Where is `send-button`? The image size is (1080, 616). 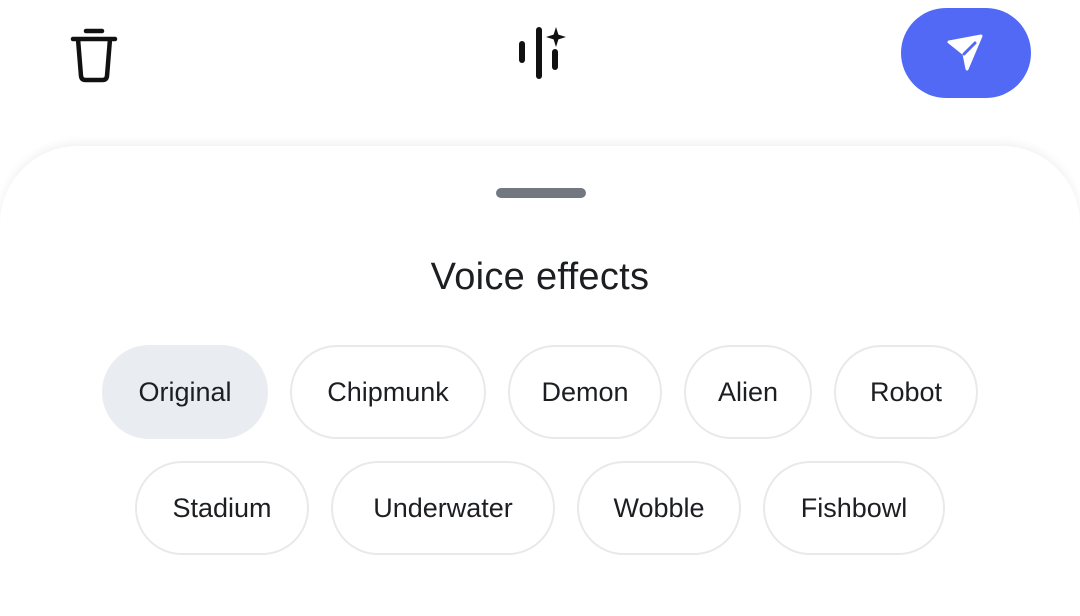
send-button is located at coordinates (966, 53).